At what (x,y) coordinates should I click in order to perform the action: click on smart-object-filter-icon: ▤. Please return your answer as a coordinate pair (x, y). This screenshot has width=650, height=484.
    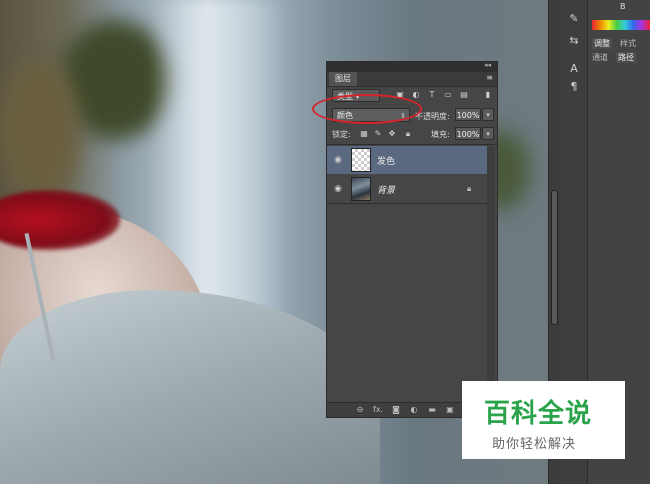
    Looking at the image, I should click on (464, 95).